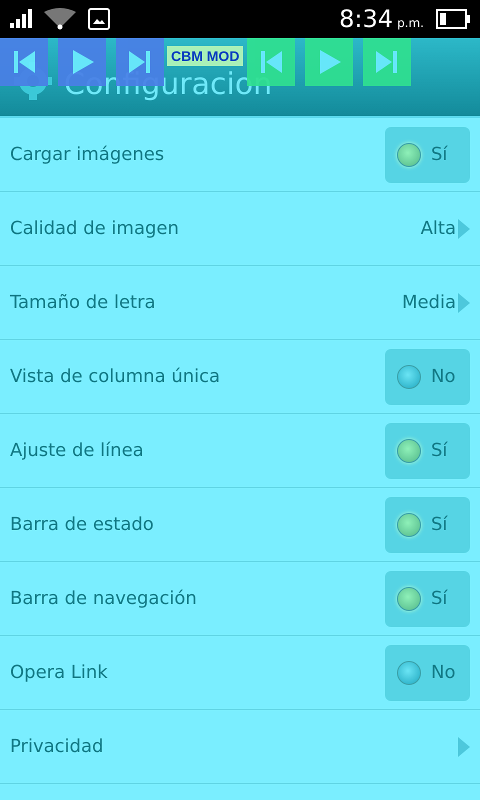 The height and width of the screenshot is (800, 480). I want to click on setting-label: Barra de navegación, so click(104, 598).